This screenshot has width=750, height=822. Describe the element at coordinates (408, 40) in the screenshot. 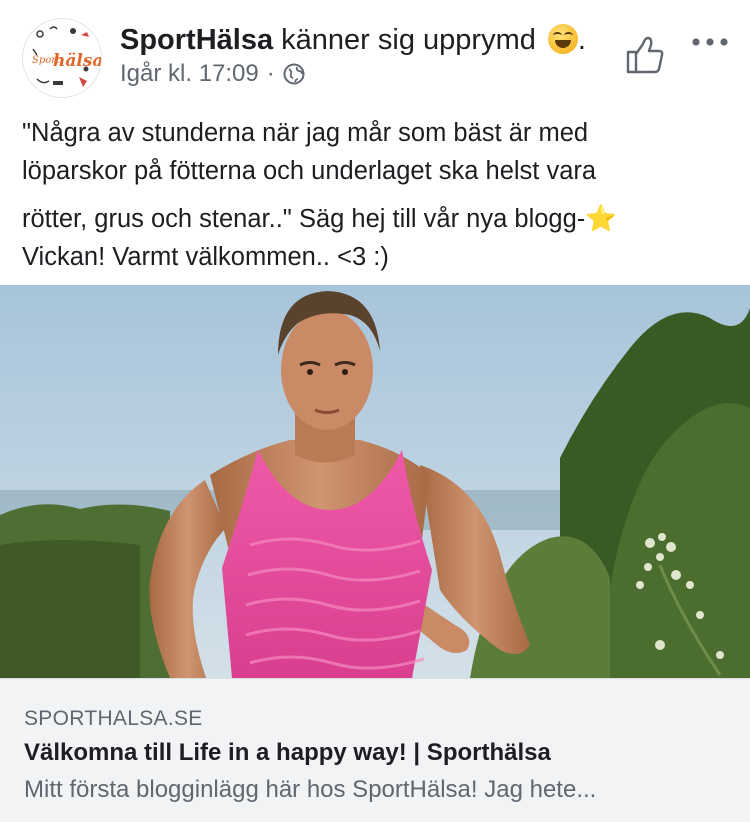

I see `feeling-text: känner sig upprymd` at that location.